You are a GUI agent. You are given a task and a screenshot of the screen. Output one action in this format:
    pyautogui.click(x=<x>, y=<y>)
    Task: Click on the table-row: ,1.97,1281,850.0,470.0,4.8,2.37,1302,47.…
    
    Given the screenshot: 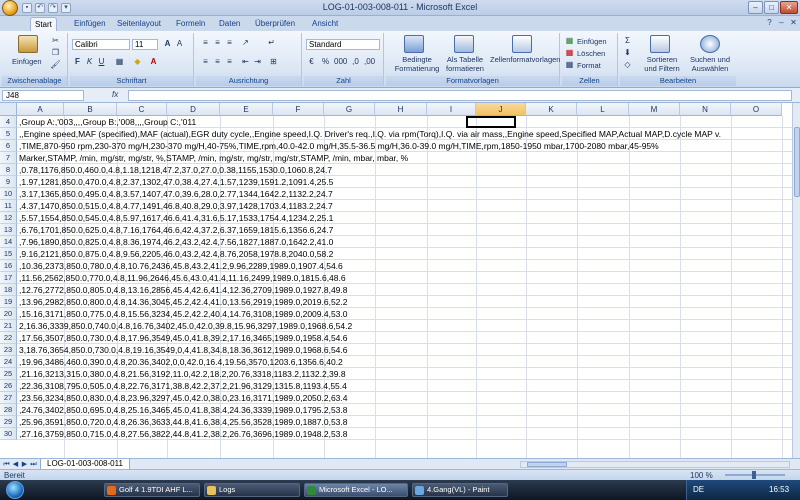 What is the action you would take?
    pyautogui.click(x=404, y=182)
    